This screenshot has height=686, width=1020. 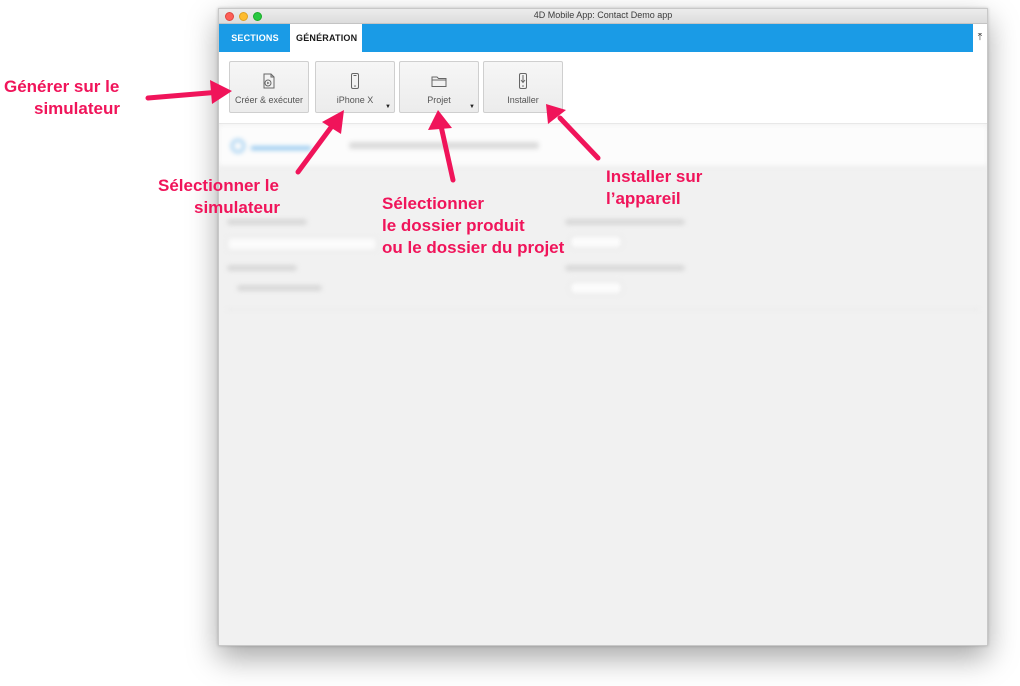 I want to click on tab-sections: SECTIONS, so click(x=255, y=38).